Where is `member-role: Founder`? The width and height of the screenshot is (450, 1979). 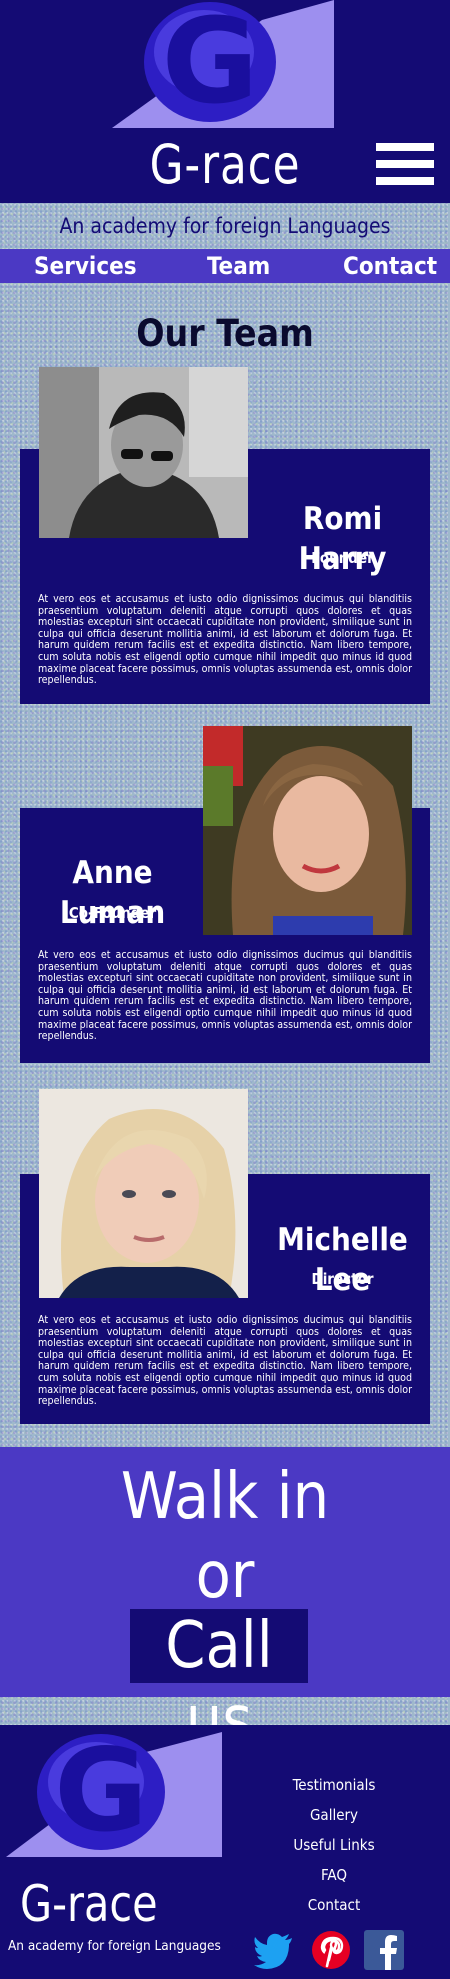
member-role: Founder is located at coordinates (342, 558).